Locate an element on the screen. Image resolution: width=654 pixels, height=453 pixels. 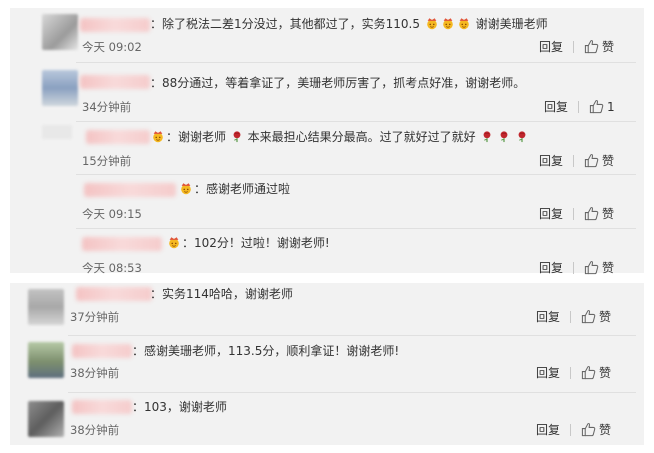
comment-text: ：谢谢老师 本来最担心结果分最高。过了就好过了就好 is located at coordinates (339, 137).